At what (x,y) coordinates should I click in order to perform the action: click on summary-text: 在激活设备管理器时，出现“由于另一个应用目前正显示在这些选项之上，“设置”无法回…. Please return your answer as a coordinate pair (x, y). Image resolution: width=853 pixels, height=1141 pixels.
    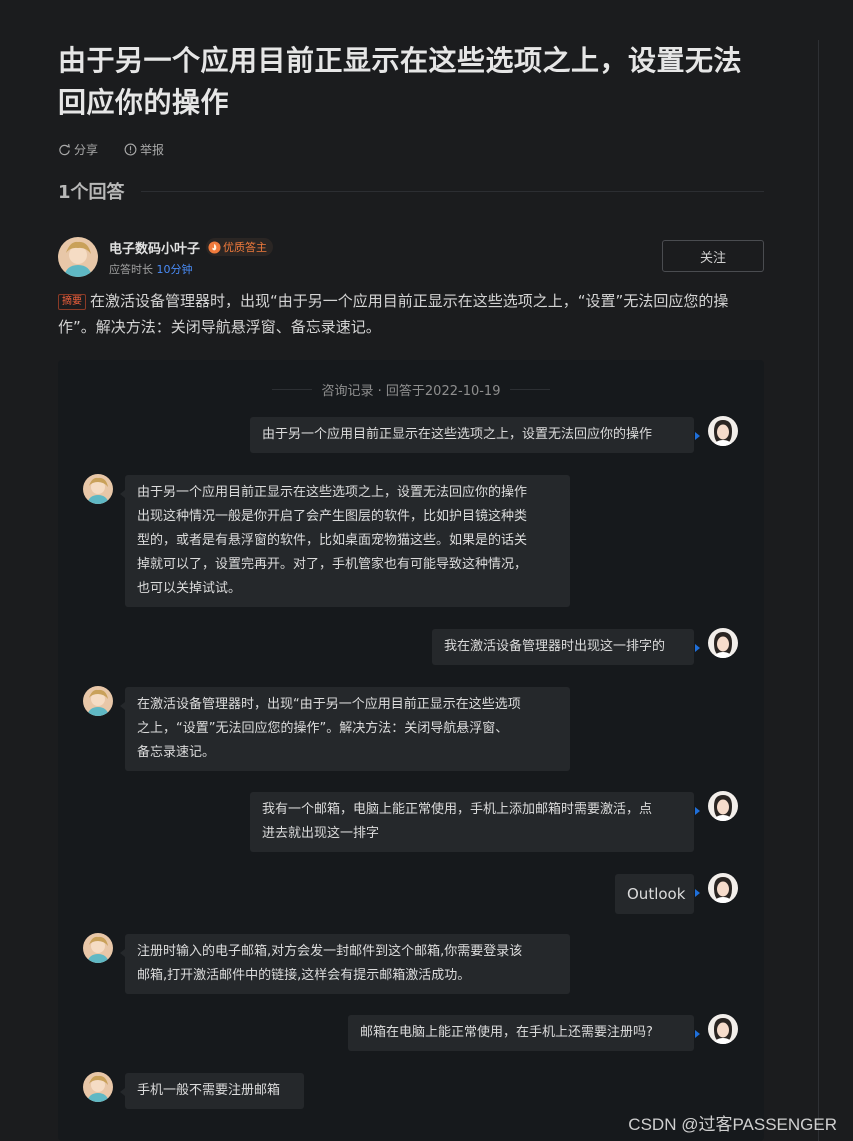
    Looking at the image, I should click on (393, 314).